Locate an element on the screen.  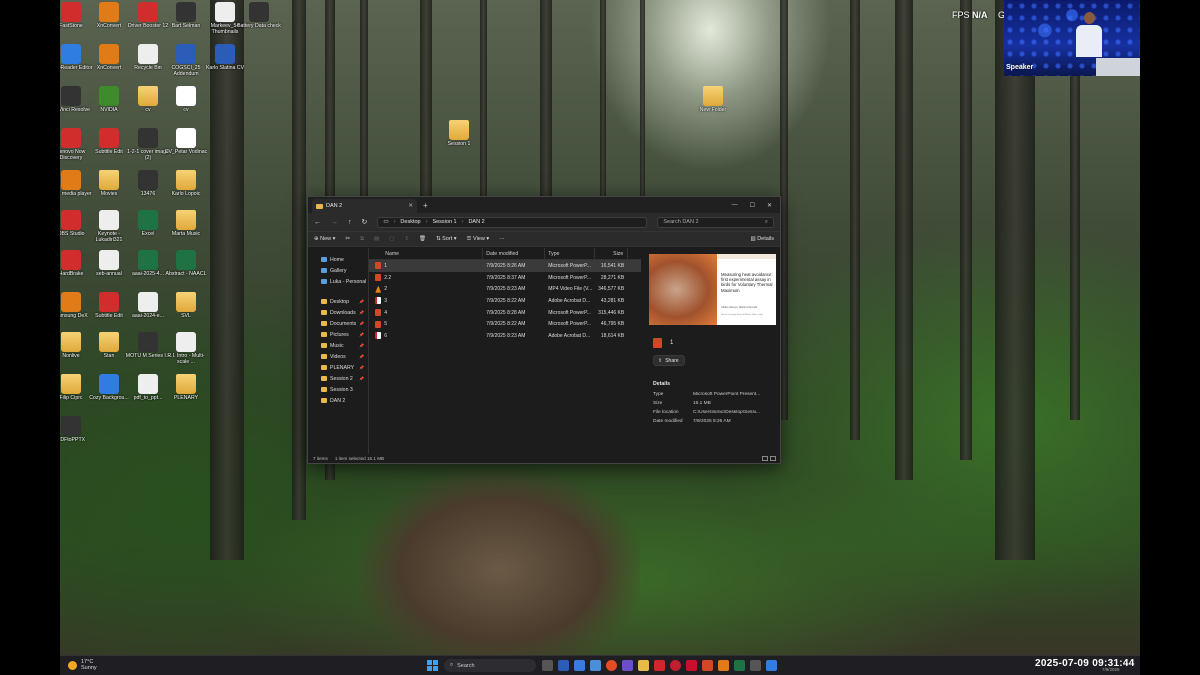
sidebar-item: Documents 📌 is located at coordinates (338, 323).